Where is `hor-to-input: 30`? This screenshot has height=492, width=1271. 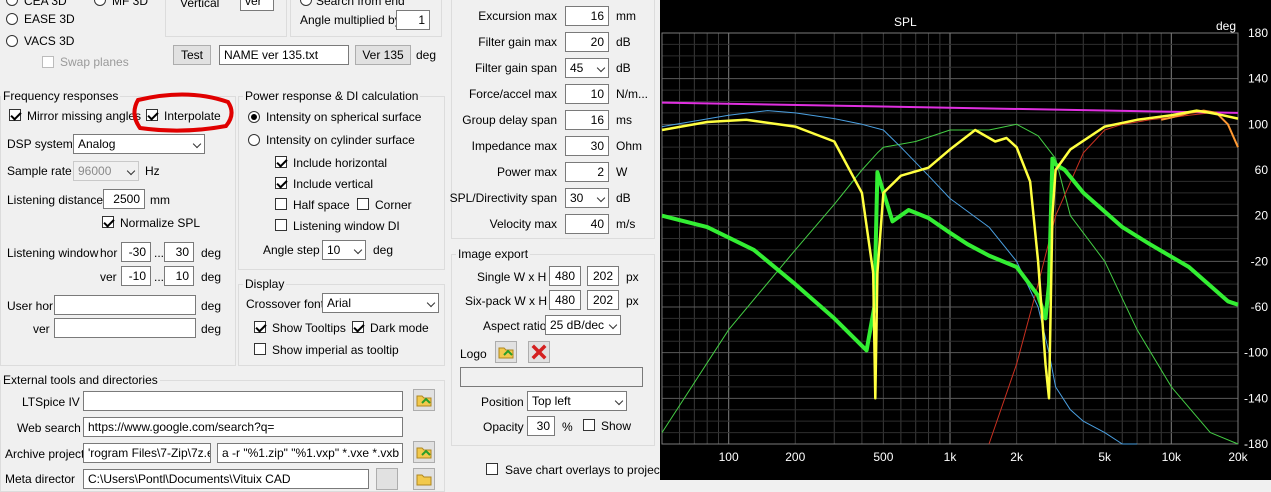
hor-to-input: 30 is located at coordinates (179, 252).